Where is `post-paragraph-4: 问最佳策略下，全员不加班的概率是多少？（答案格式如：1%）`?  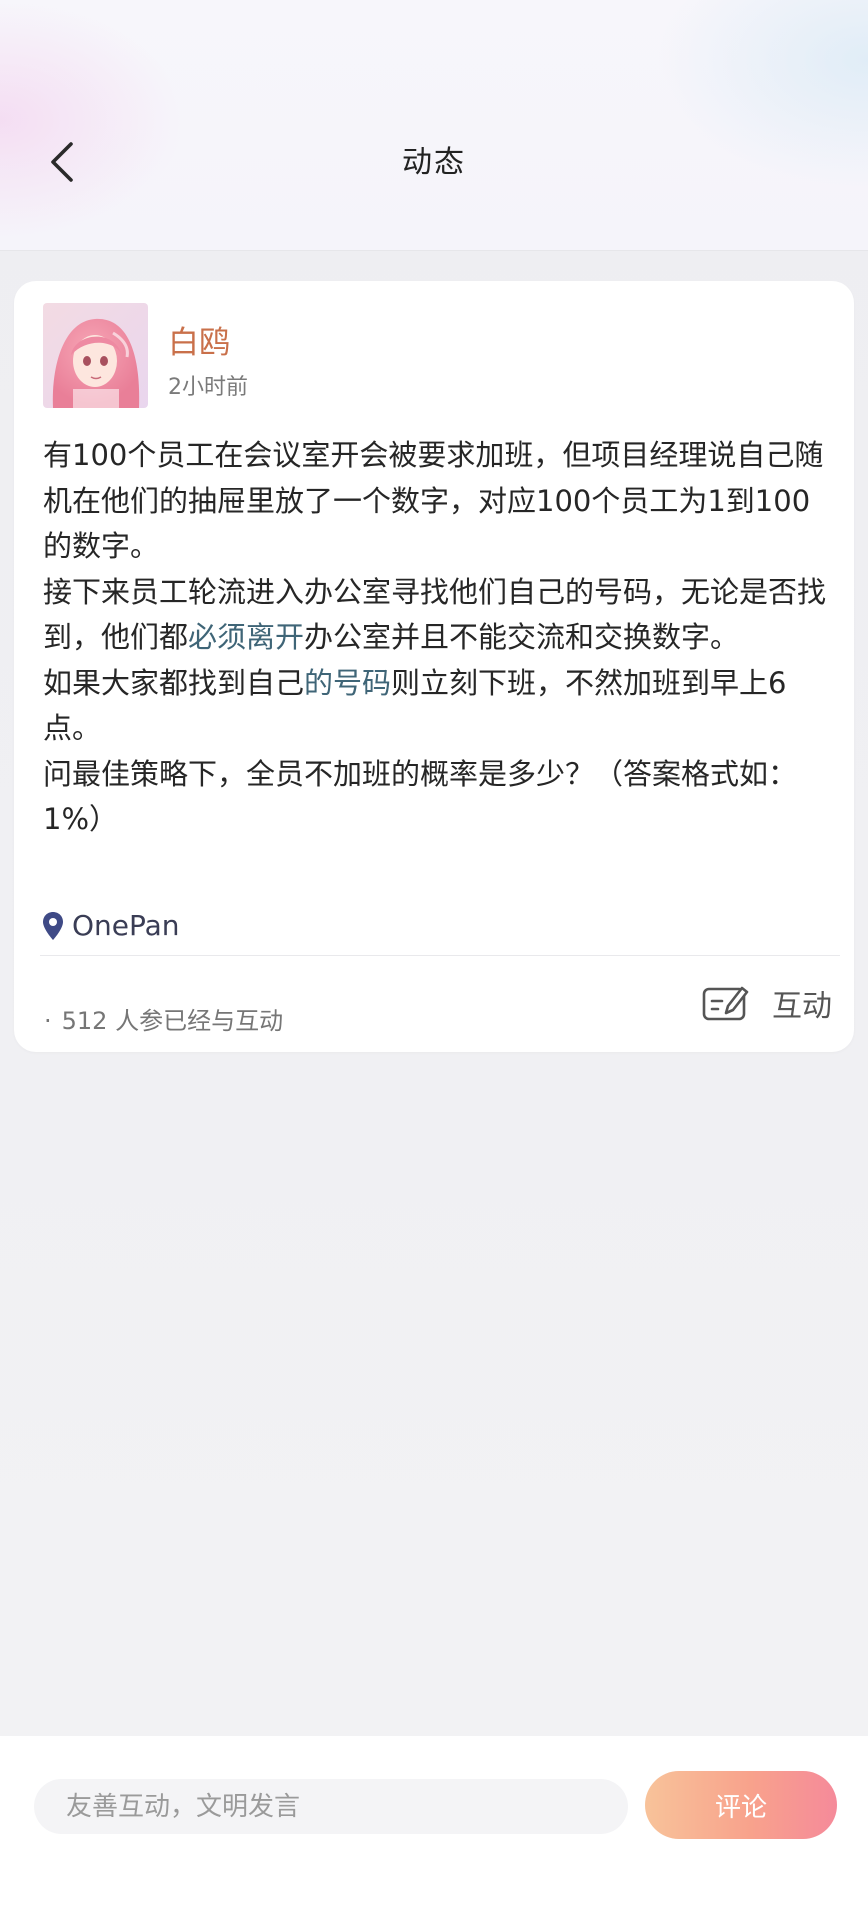
post-paragraph-4: 问最佳策略下，全员不加班的概率是多少？（答案格式如：1%） is located at coordinates (420, 796).